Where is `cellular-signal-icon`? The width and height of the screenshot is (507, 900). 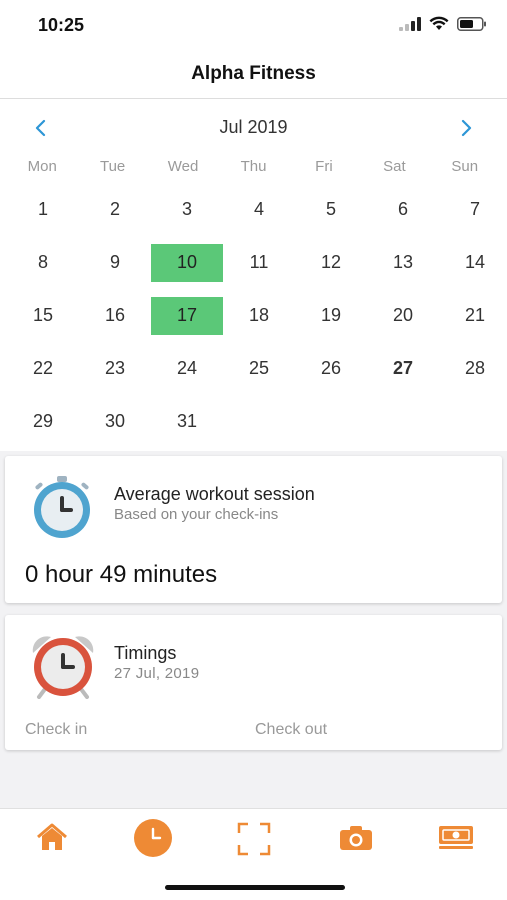 cellular-signal-icon is located at coordinates (410, 23).